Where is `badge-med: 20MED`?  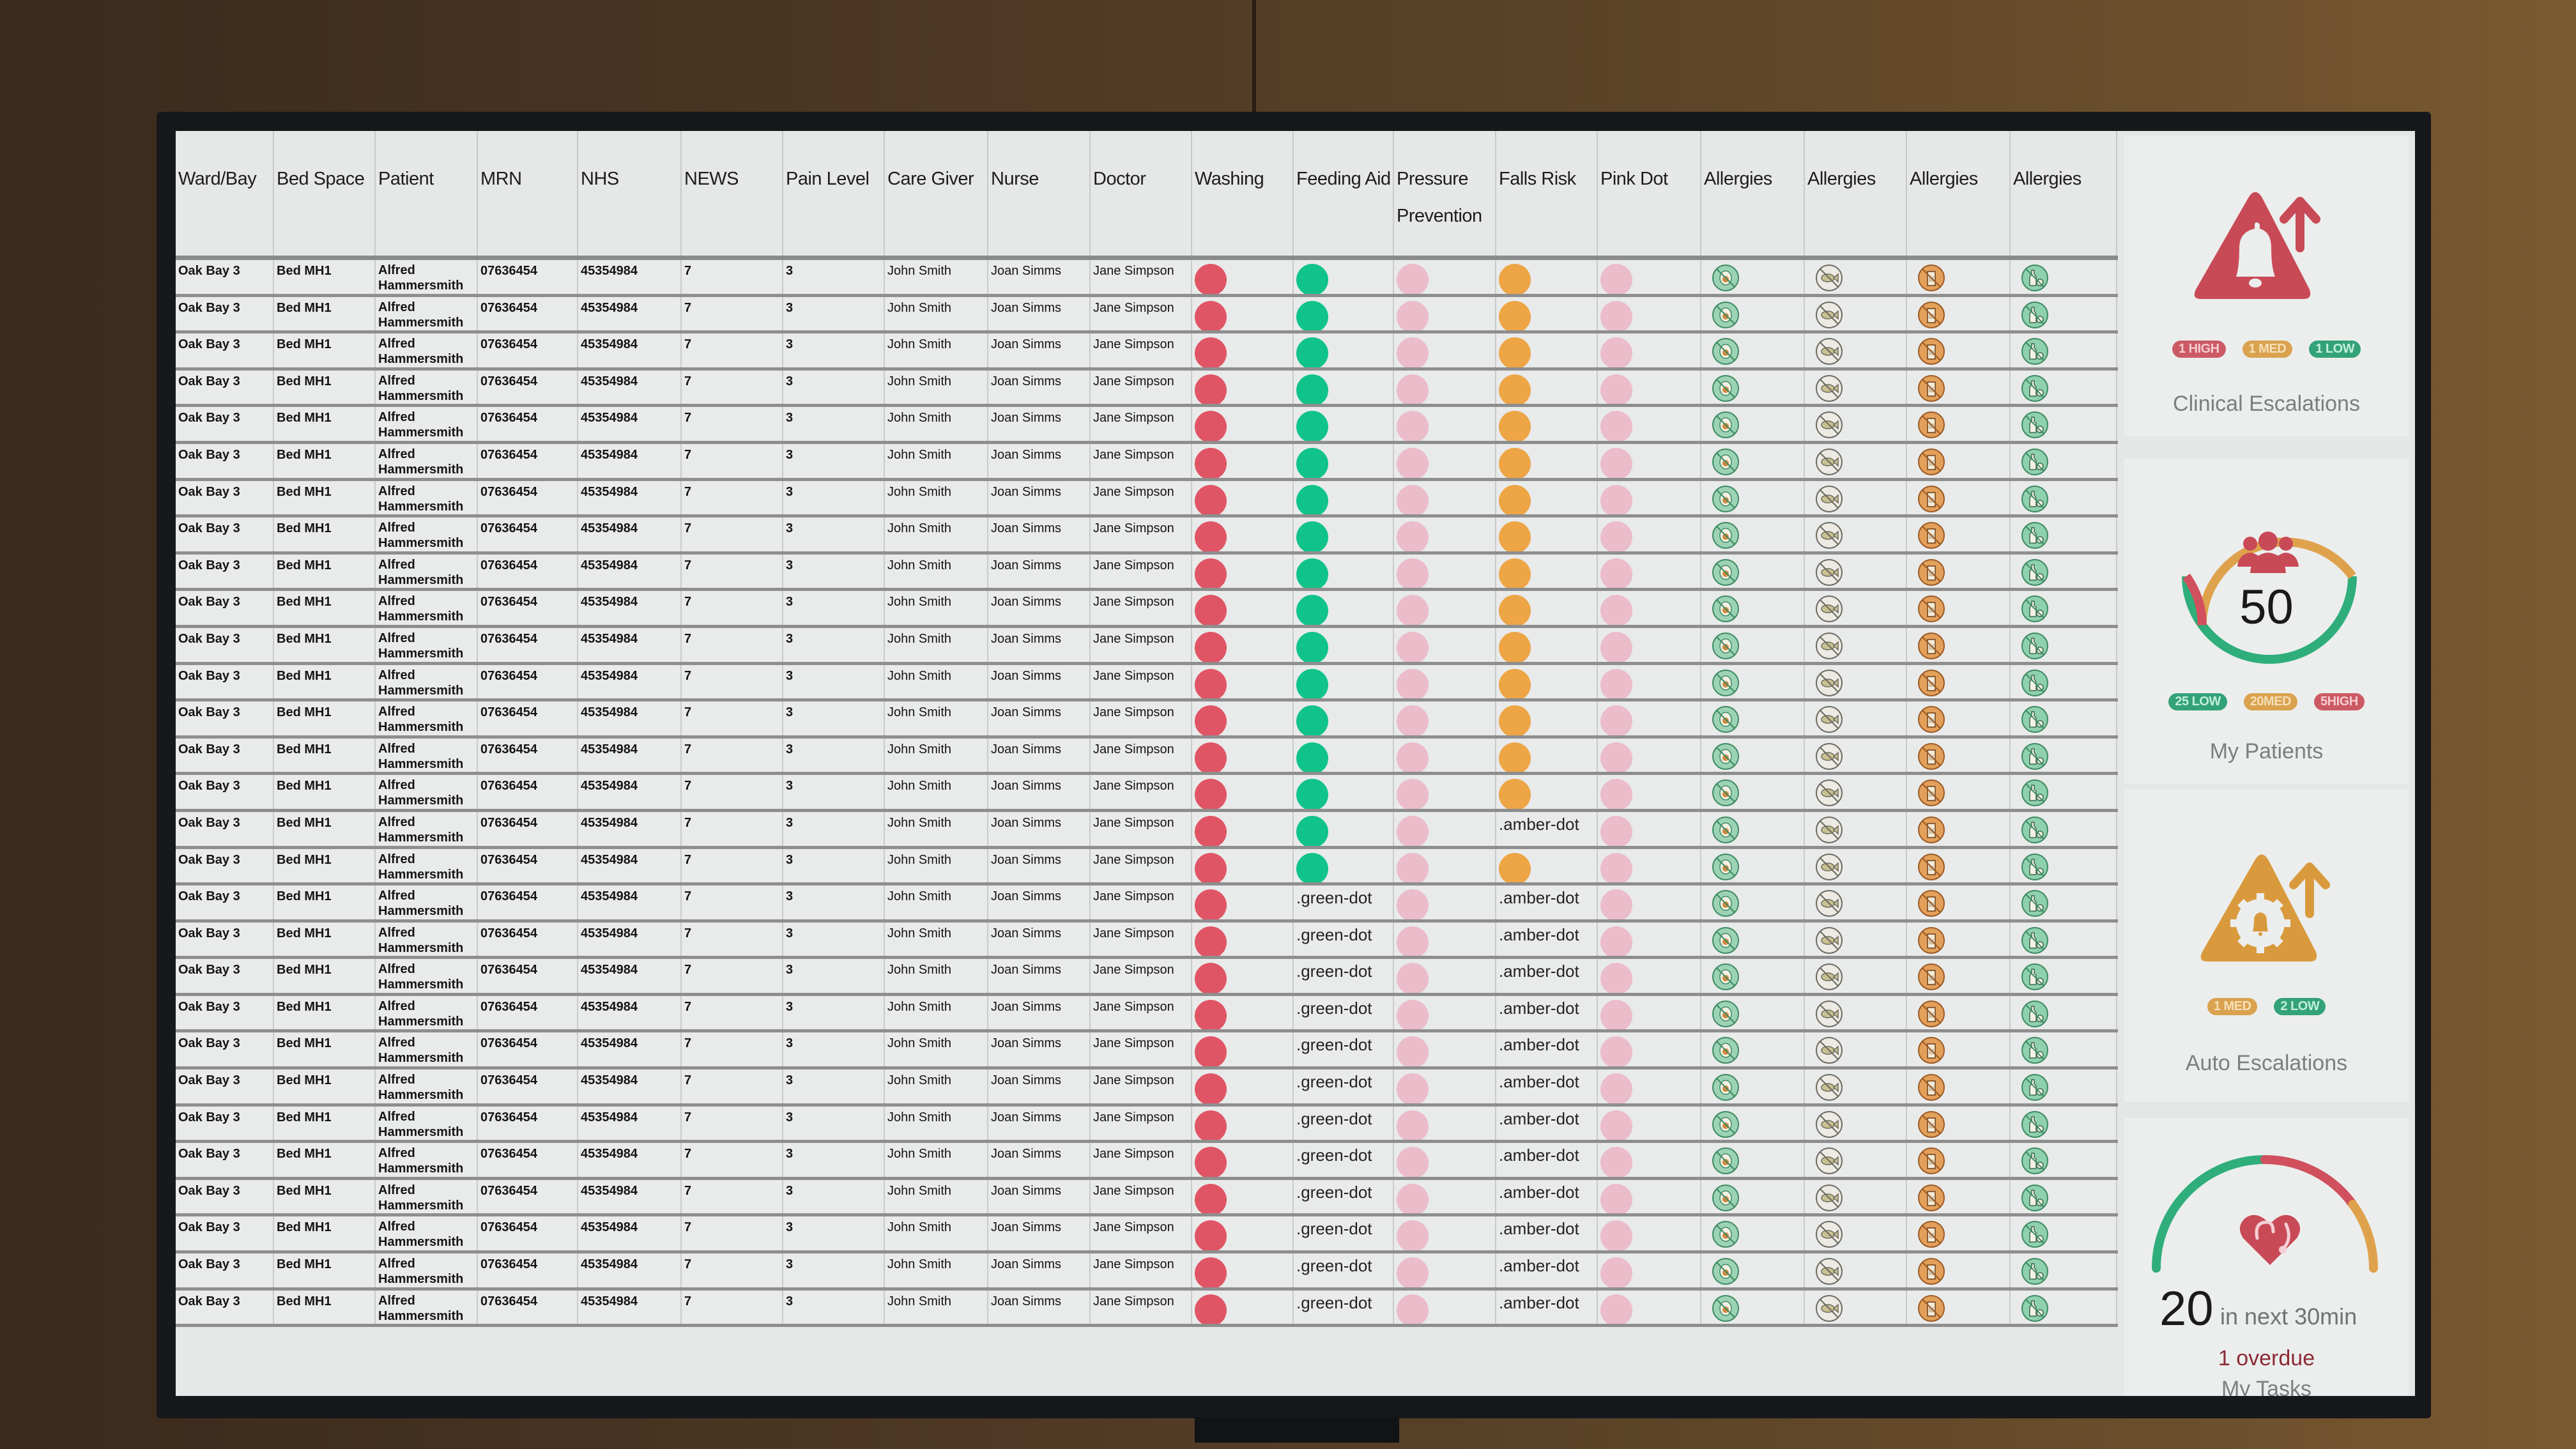
badge-med: 20MED is located at coordinates (2270, 701).